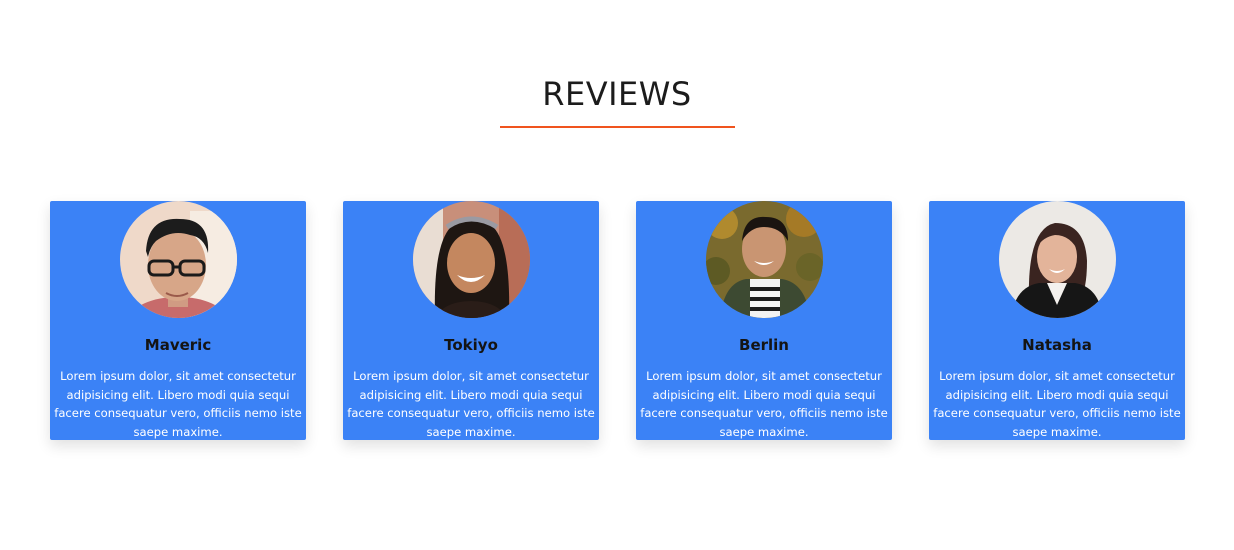 This screenshot has height=550, width=1234. What do you see at coordinates (178, 259) in the screenshot?
I see `man-with-glasses-avatar` at bounding box center [178, 259].